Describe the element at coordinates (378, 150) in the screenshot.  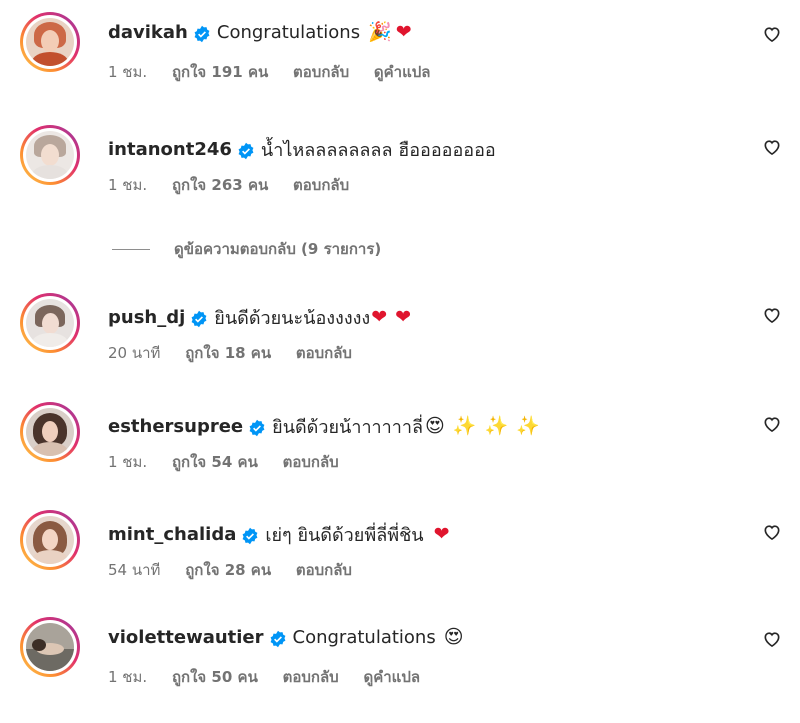
I see `comment-text: น้ำไหลลลลลลลล ฮืออออออออ` at that location.